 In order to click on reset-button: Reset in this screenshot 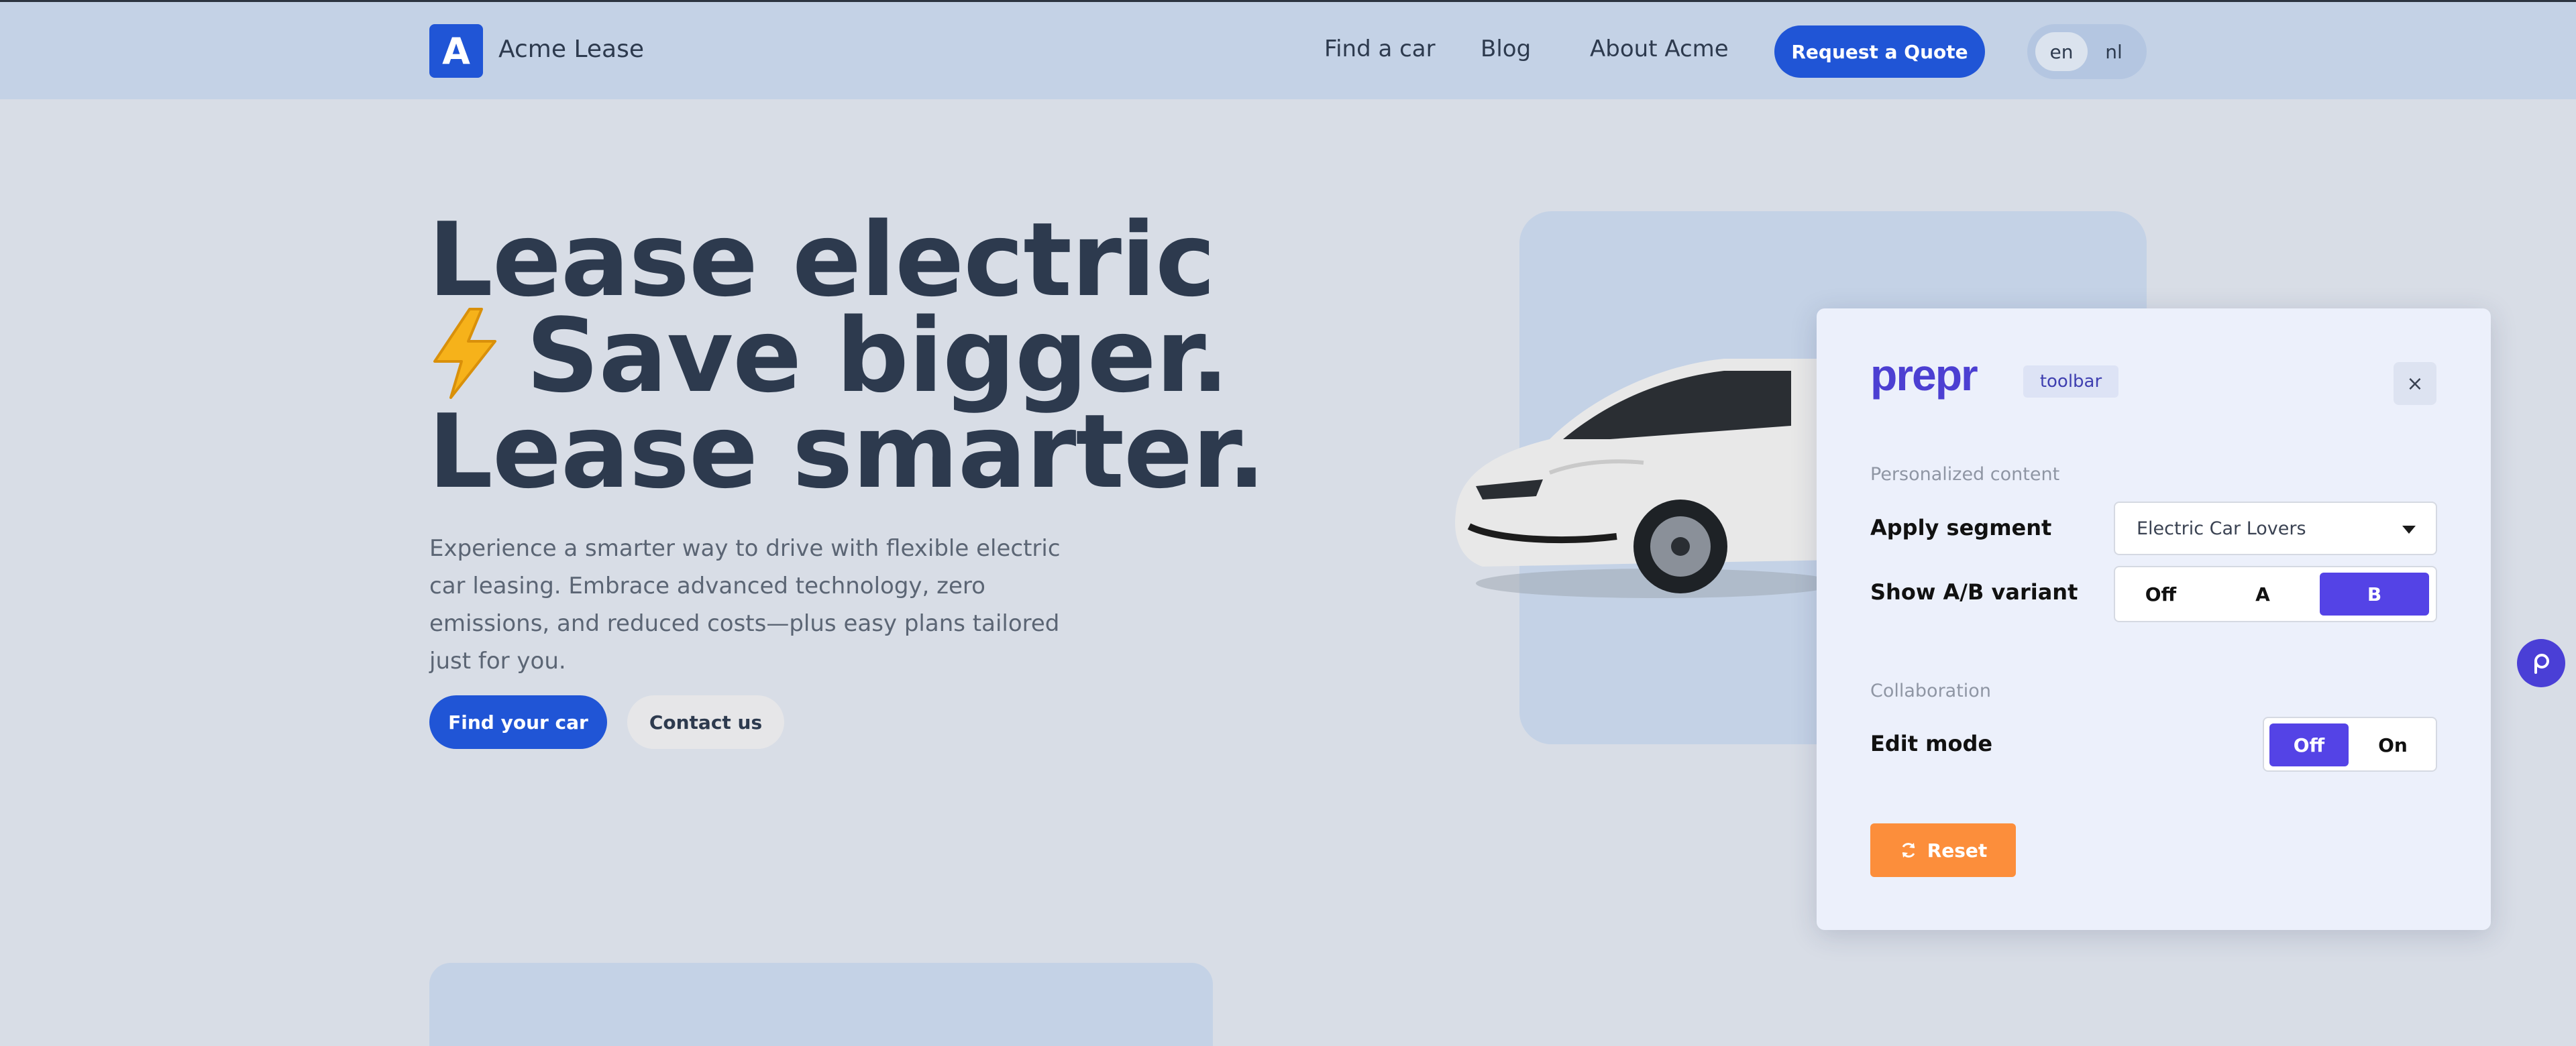, I will do `click(1943, 850)`.